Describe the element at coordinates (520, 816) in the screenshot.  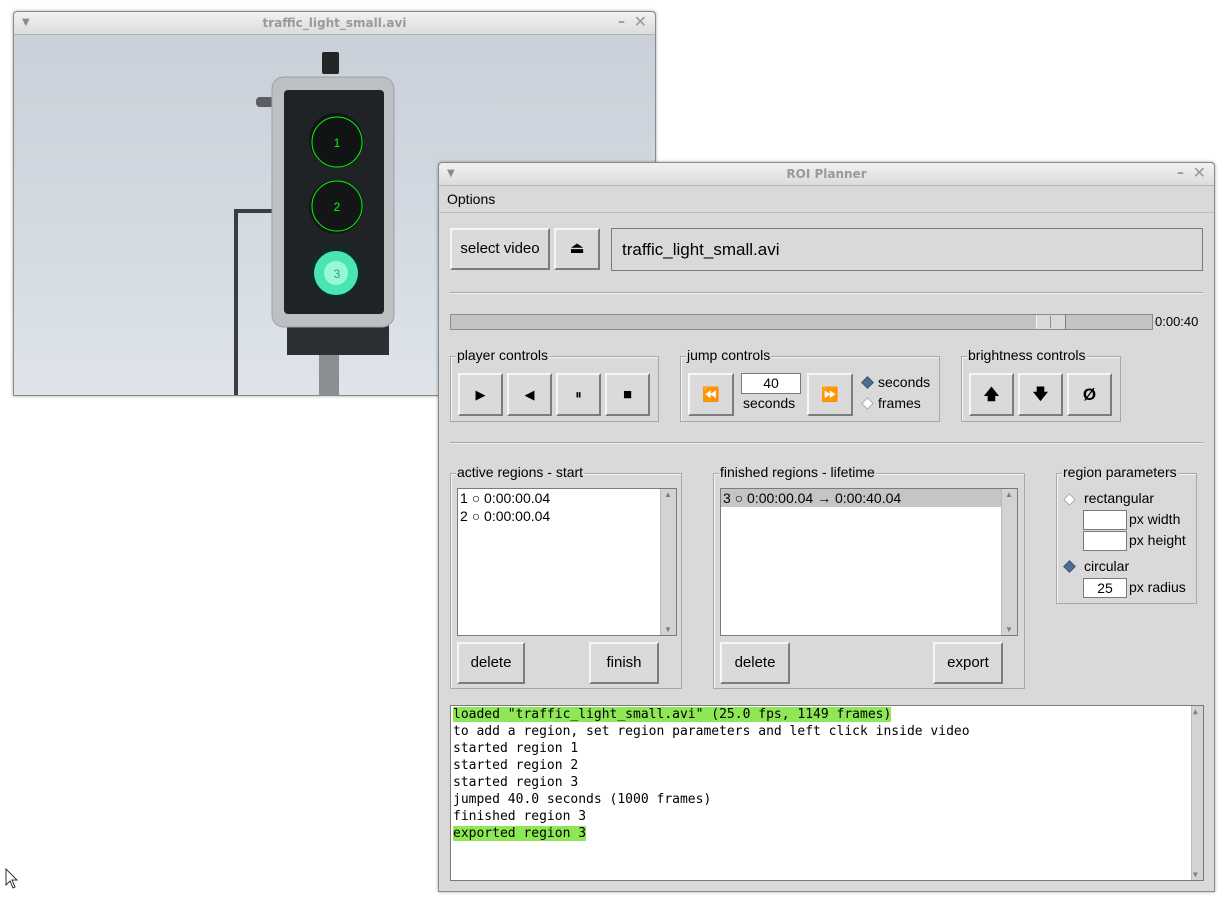
I see `log-text: finished region 3` at that location.